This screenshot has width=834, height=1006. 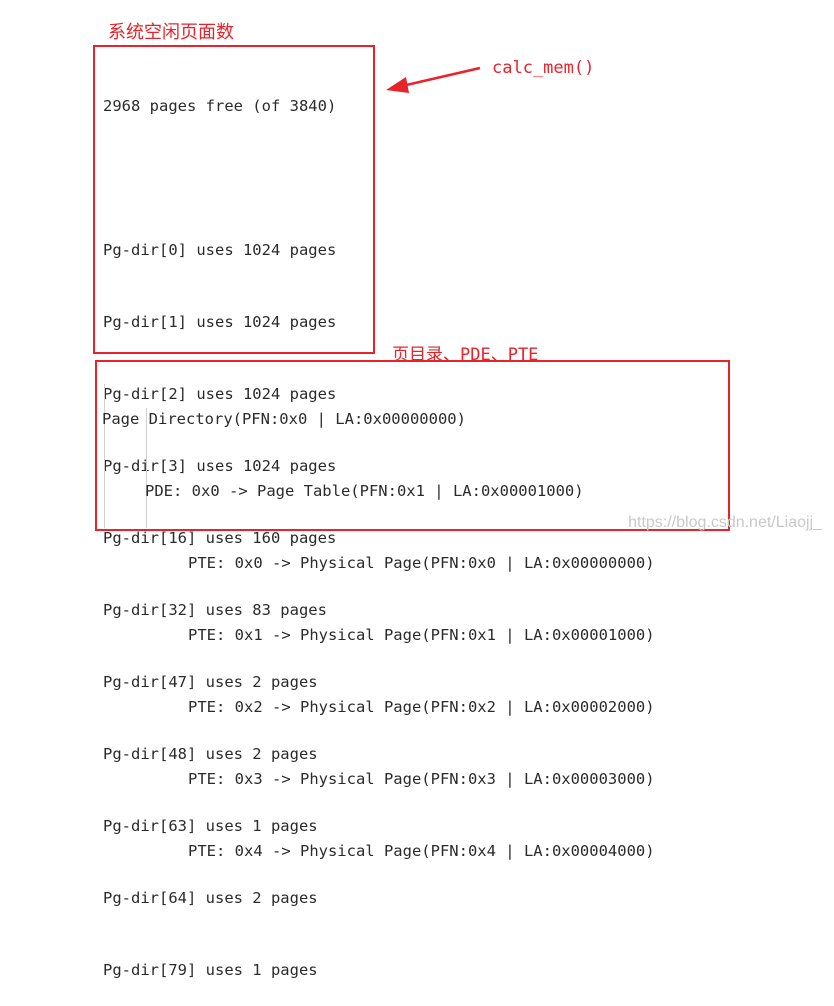 What do you see at coordinates (220, 106) in the screenshot?
I see `free-summary-line: 2968 pages free (of 3840)` at bounding box center [220, 106].